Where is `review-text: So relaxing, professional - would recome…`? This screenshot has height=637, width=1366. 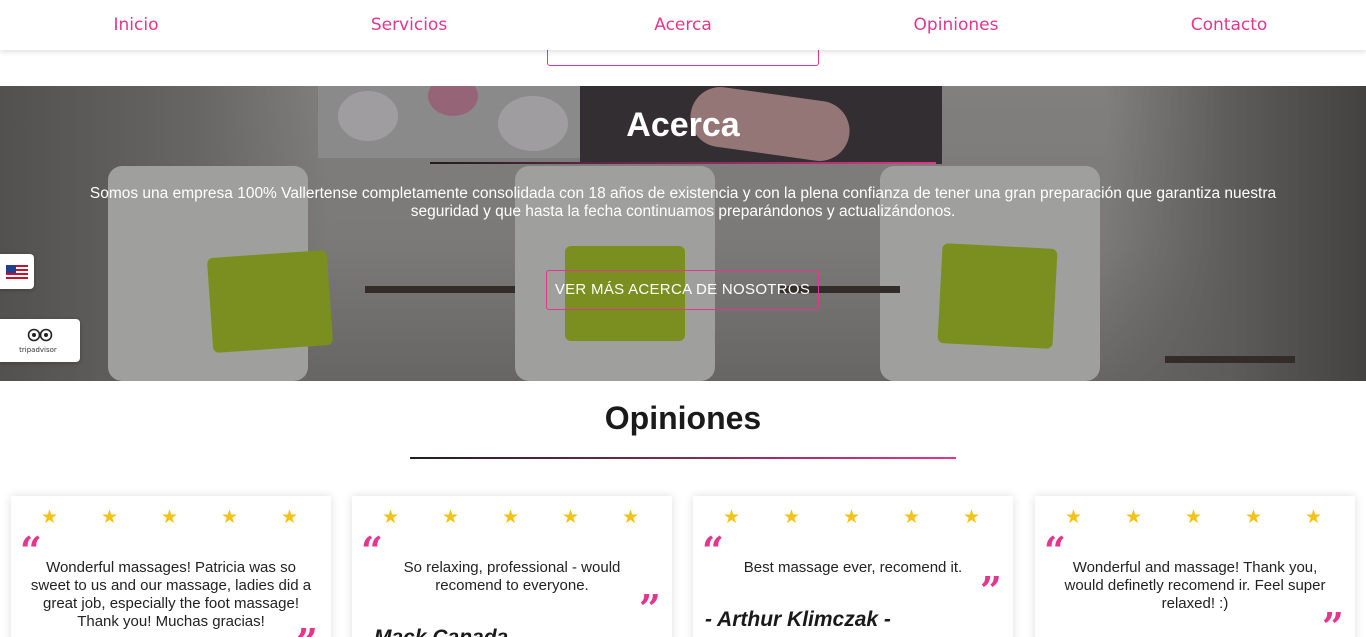 review-text: So relaxing, professional - would recome… is located at coordinates (512, 576).